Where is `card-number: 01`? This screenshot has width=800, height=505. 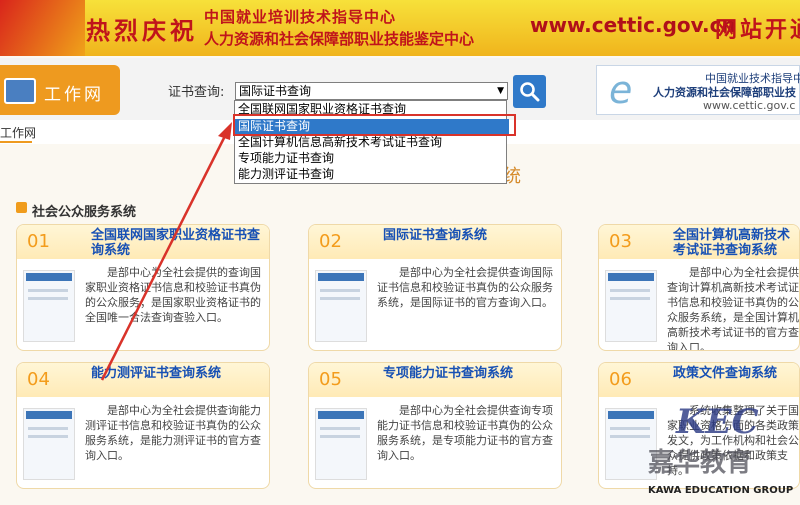
card-number: 01 is located at coordinates (38, 241).